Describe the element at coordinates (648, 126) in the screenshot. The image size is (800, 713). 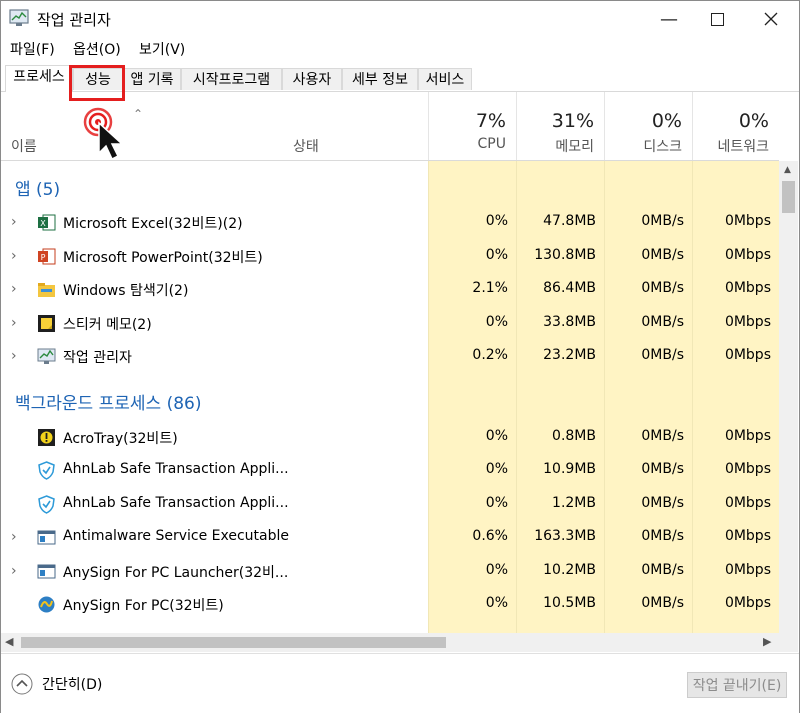
I see `column-disk: 0% 디스크` at that location.